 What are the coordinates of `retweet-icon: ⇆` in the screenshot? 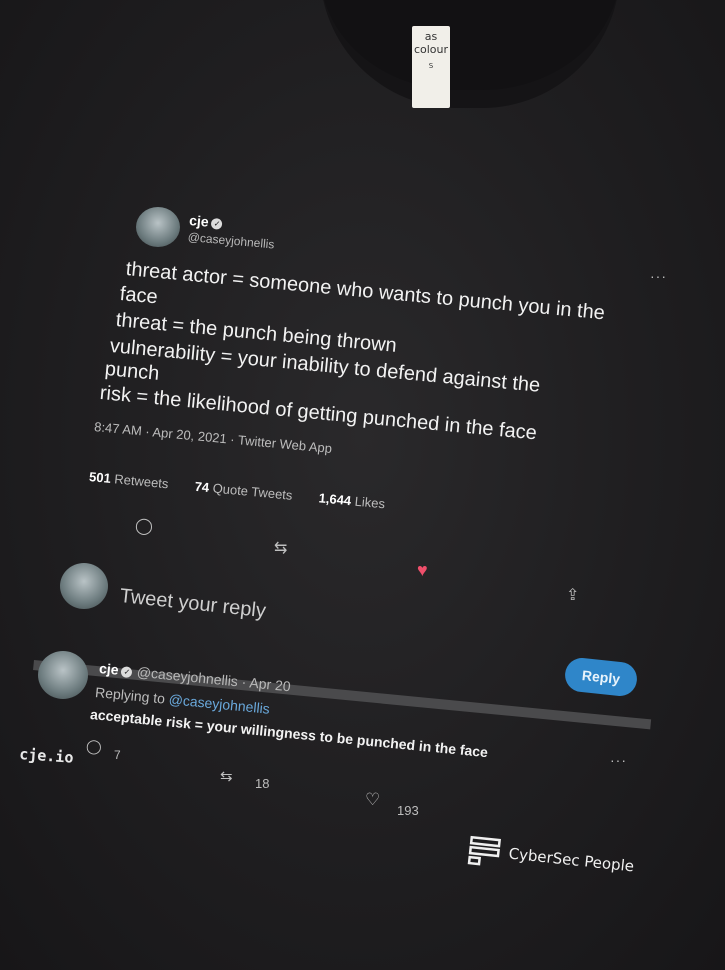 It's located at (280, 548).